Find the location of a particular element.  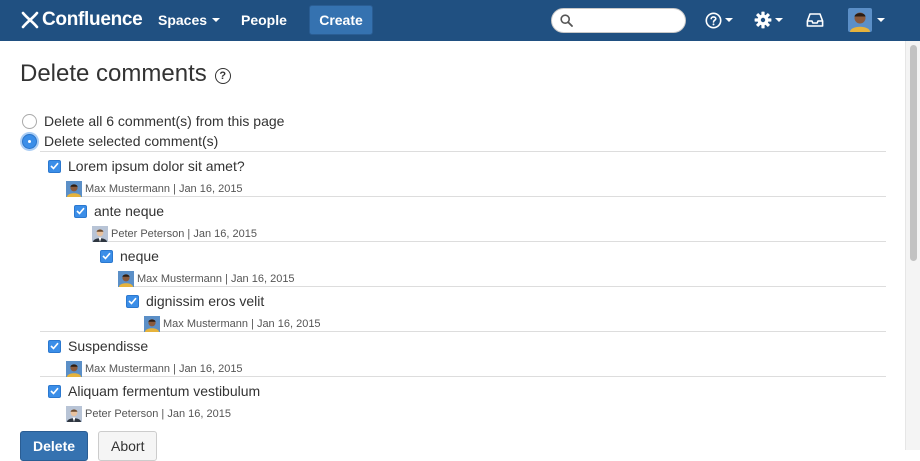

comment-item: ante neque Peter Peterson | Jan 16, 2015 is located at coordinates (165, 223).